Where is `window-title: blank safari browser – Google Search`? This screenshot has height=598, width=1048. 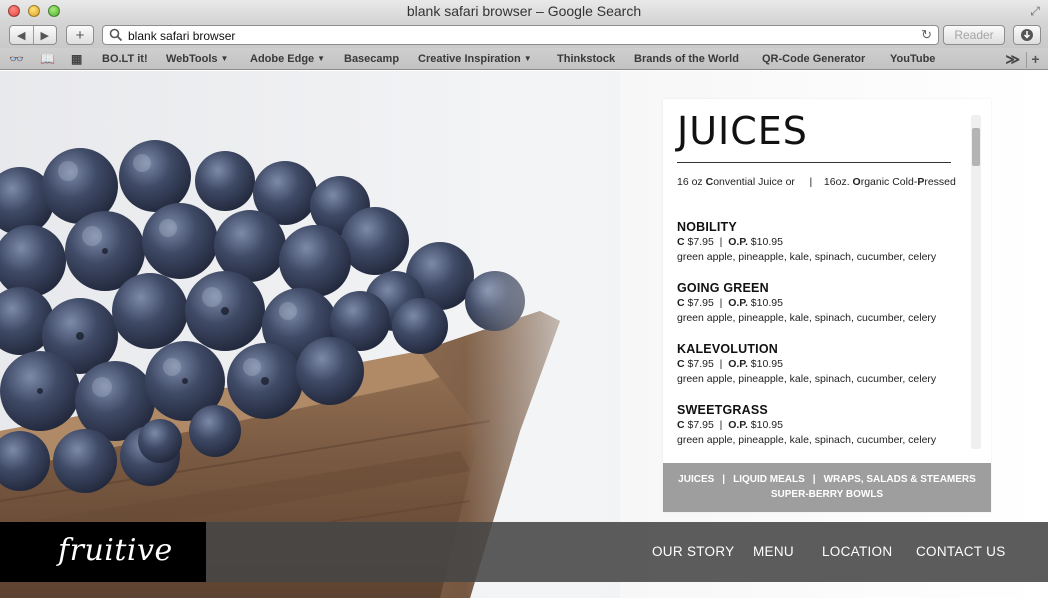 window-title: blank safari browser – Google Search is located at coordinates (524, 11).